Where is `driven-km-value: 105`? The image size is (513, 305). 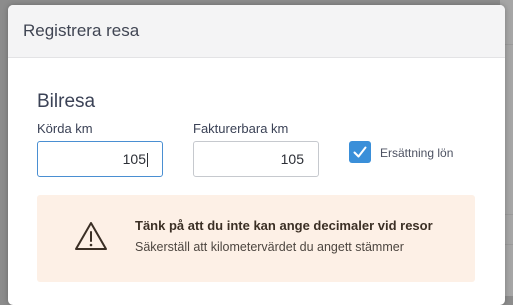
driven-km-value: 105 is located at coordinates (134, 159).